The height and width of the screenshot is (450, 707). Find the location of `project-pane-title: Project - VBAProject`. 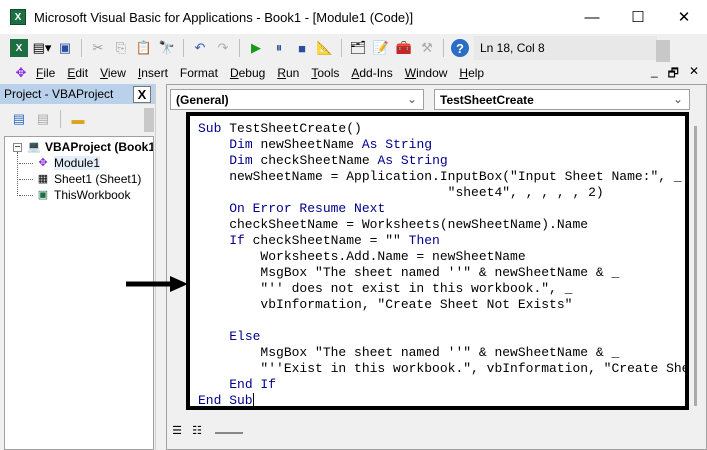

project-pane-title: Project - VBAProject is located at coordinates (77, 94).